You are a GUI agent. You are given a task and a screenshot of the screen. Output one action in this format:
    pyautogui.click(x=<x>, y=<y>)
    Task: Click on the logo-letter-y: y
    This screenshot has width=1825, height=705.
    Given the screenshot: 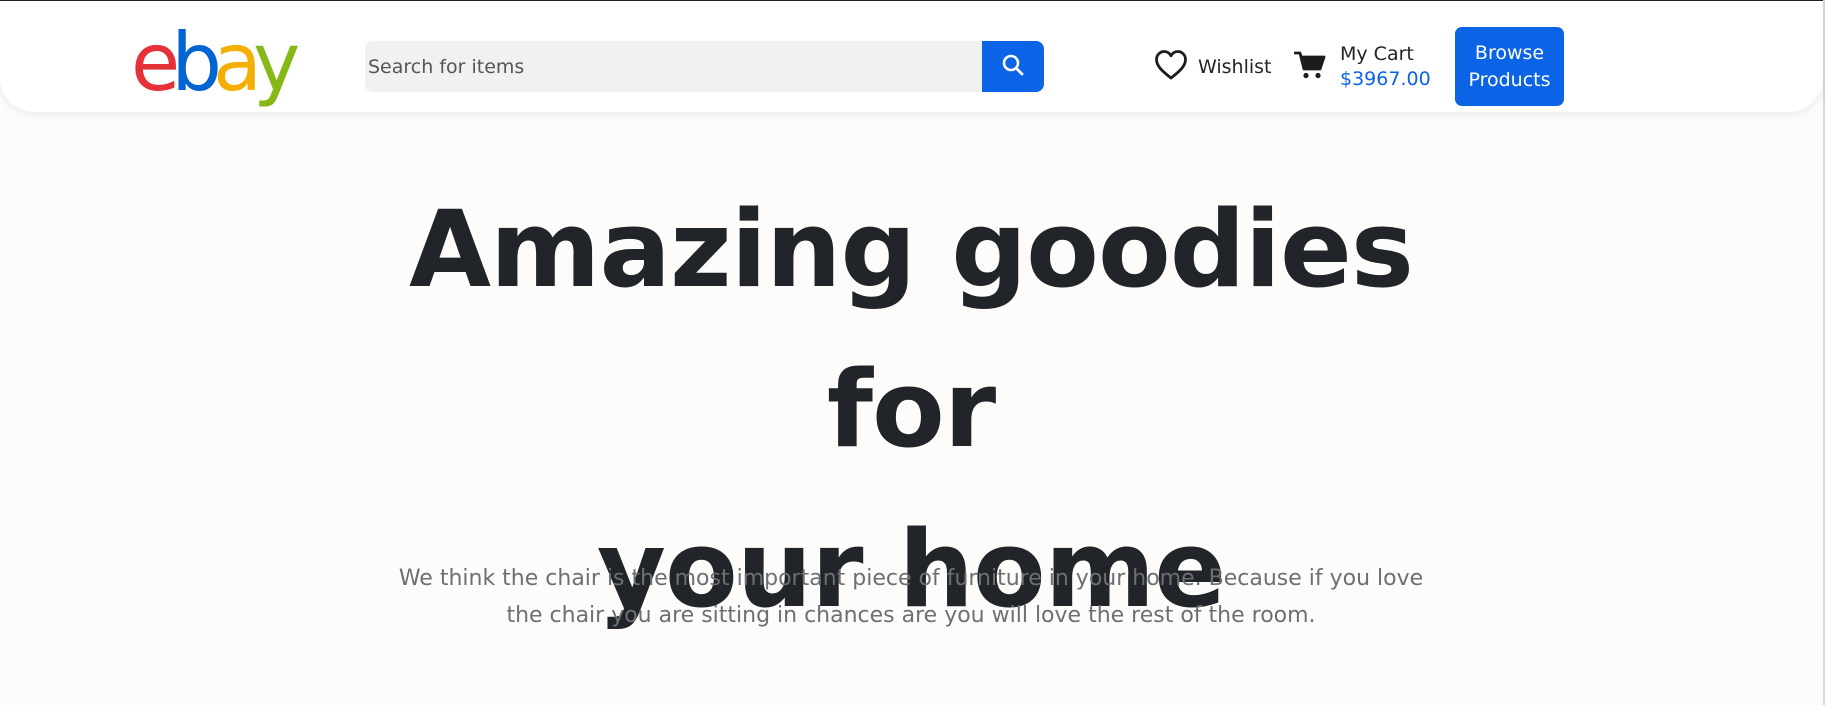 What is the action you would take?
    pyautogui.click(x=276, y=62)
    